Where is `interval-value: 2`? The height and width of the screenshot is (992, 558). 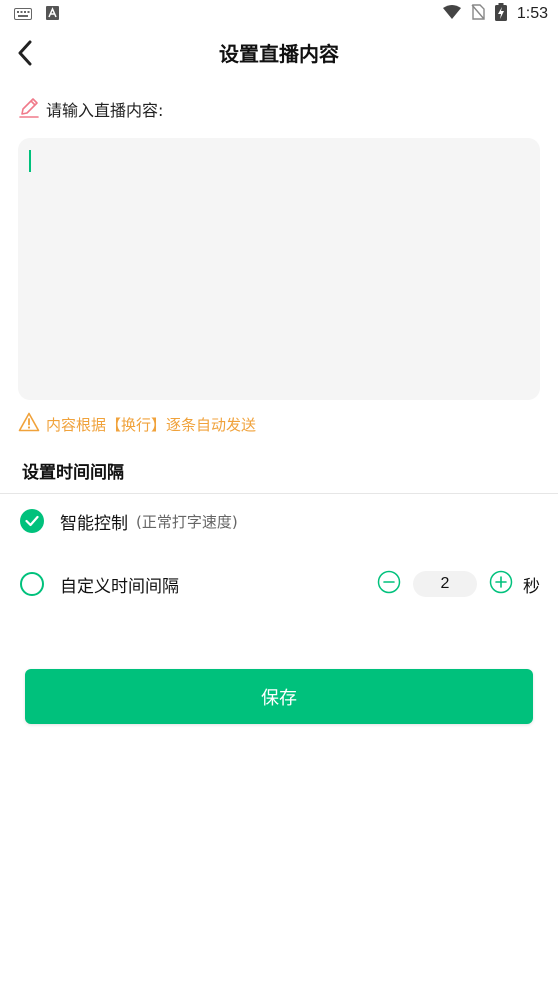 interval-value: 2 is located at coordinates (445, 584).